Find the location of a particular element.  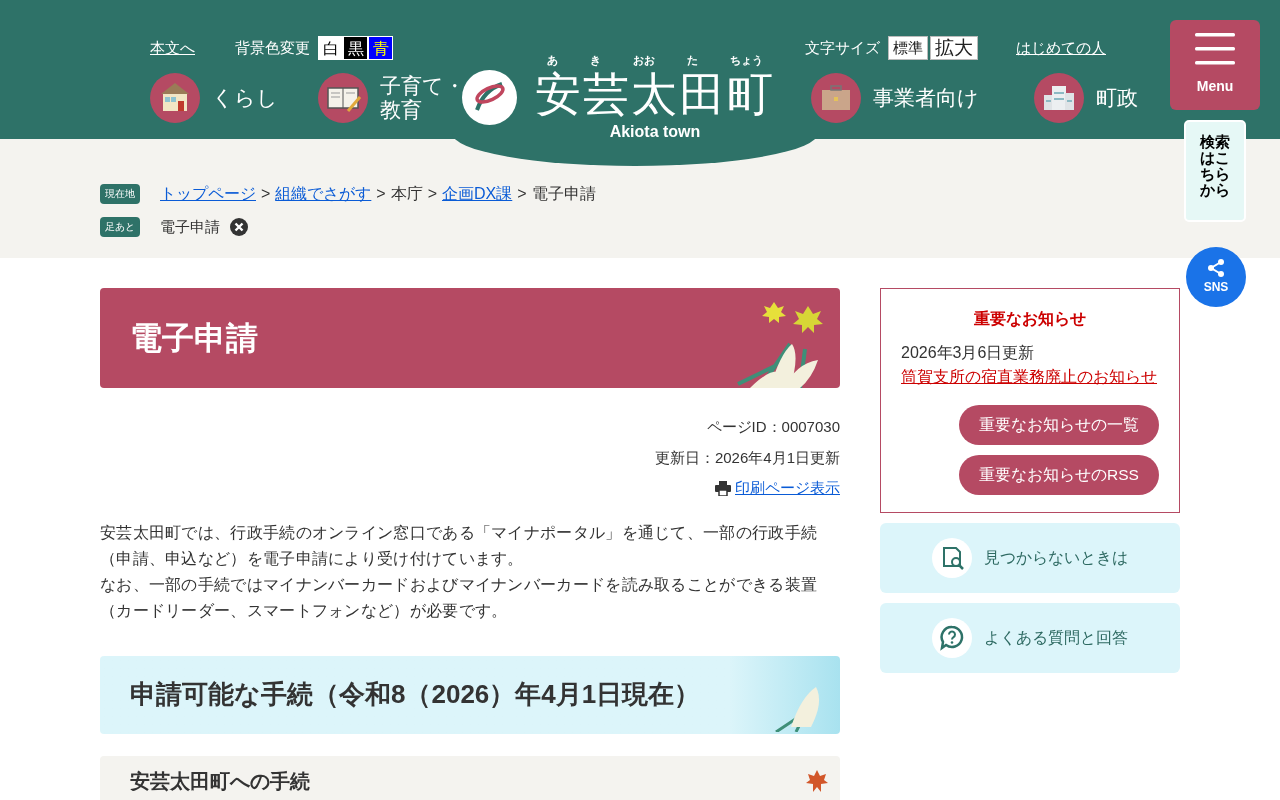

site-logo-title: 安芸太田町 is located at coordinates (655, 94).